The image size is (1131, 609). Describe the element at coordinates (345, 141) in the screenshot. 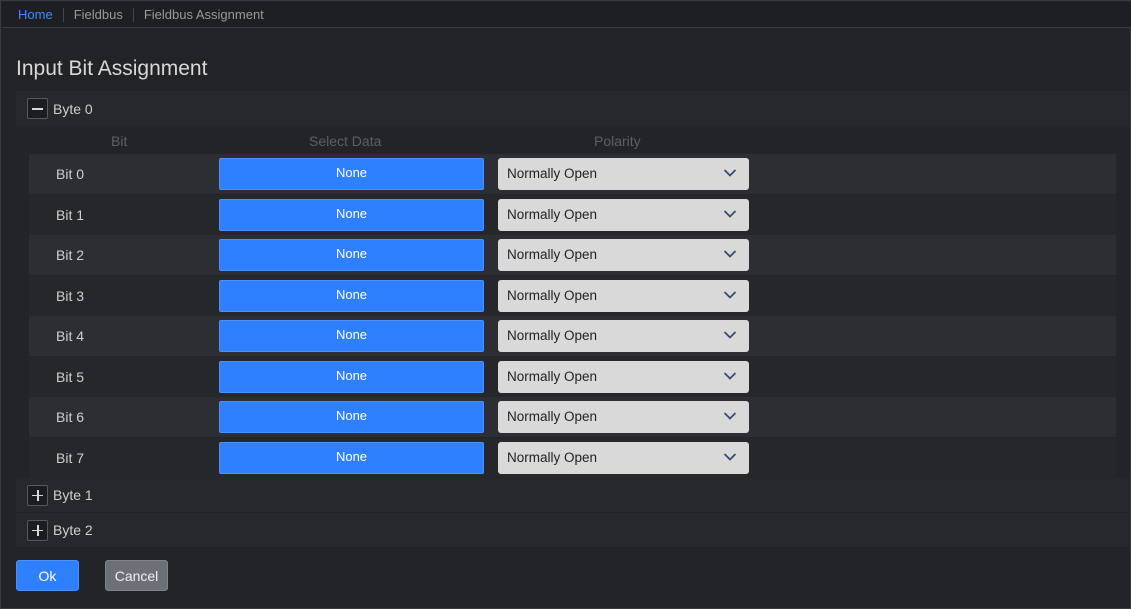

I see `column-header-select-data: Select Data` at that location.